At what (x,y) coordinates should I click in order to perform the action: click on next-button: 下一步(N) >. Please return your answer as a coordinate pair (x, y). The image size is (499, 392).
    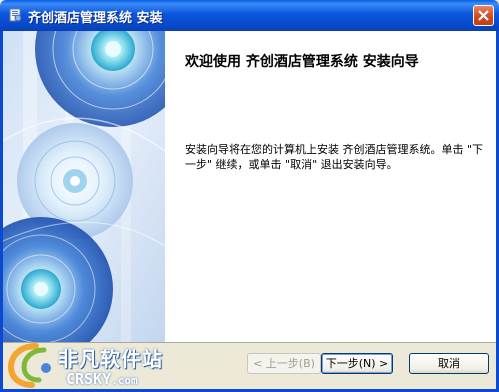
    Looking at the image, I should click on (357, 363).